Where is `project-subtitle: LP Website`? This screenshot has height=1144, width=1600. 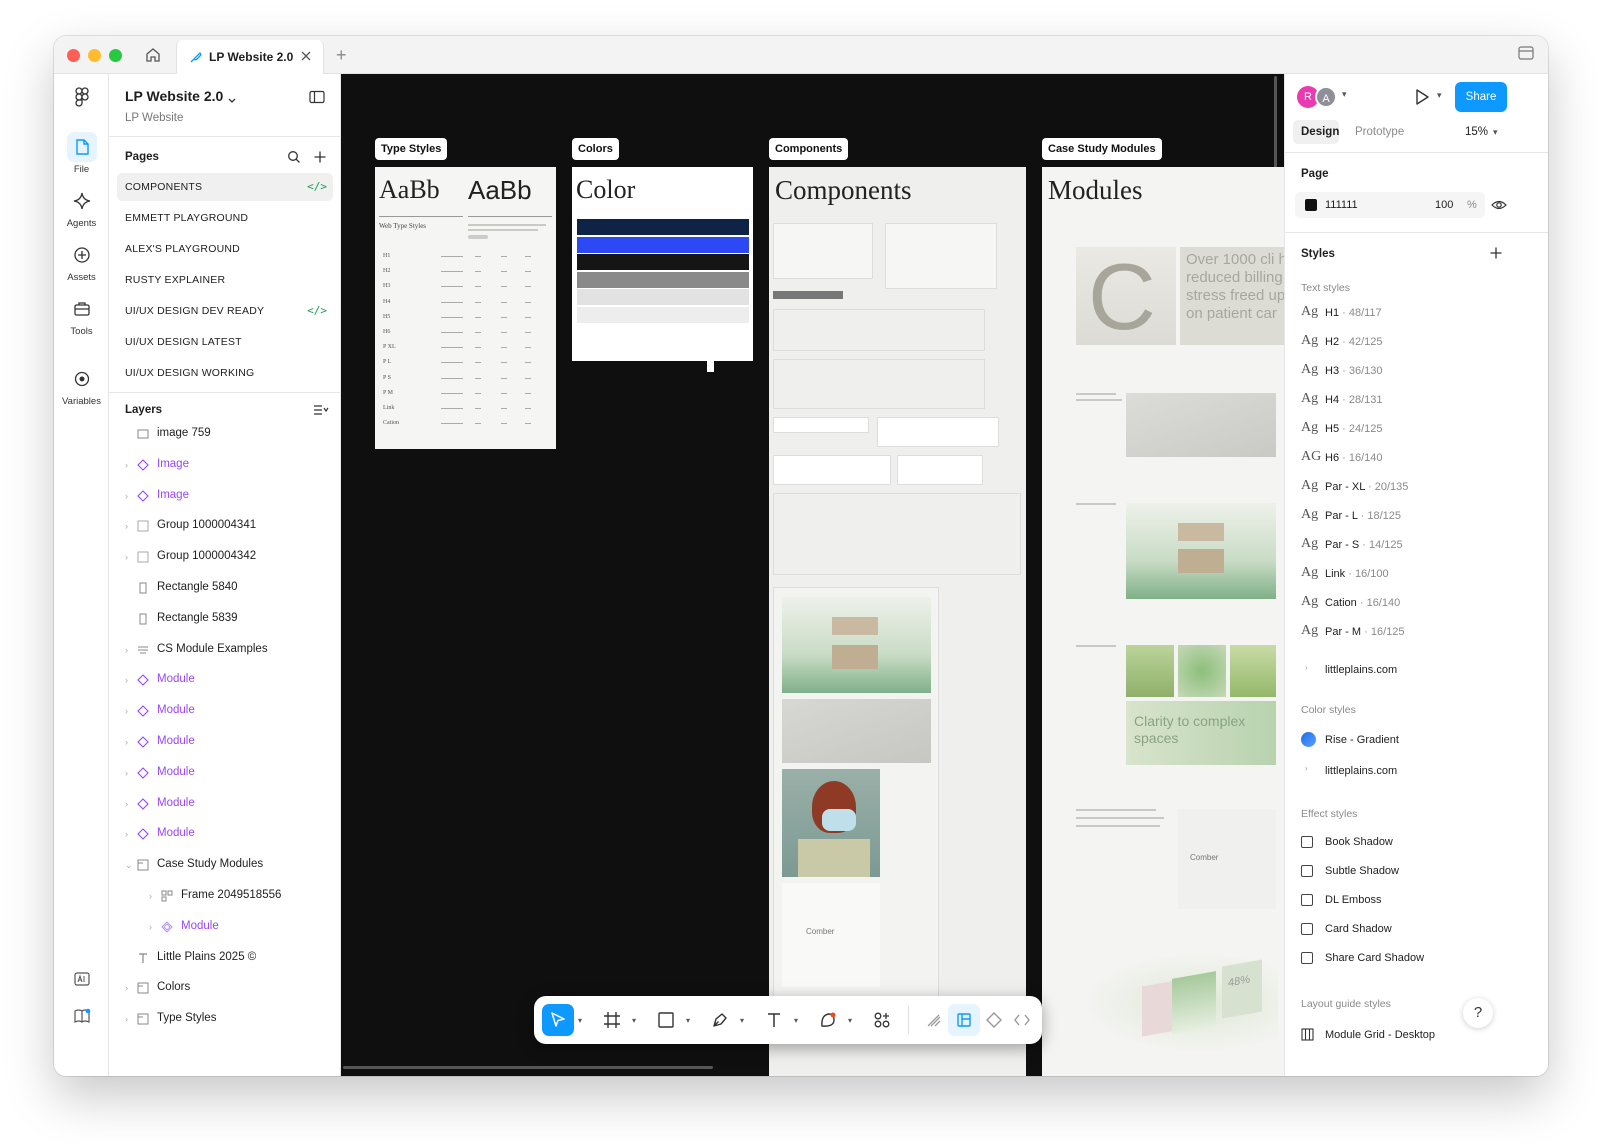
project-subtitle: LP Website is located at coordinates (154, 118).